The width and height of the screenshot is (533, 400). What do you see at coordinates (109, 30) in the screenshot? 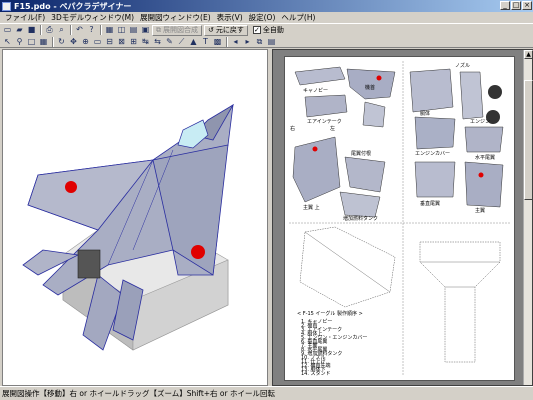
I see `texture-icon: ▦` at bounding box center [109, 30].